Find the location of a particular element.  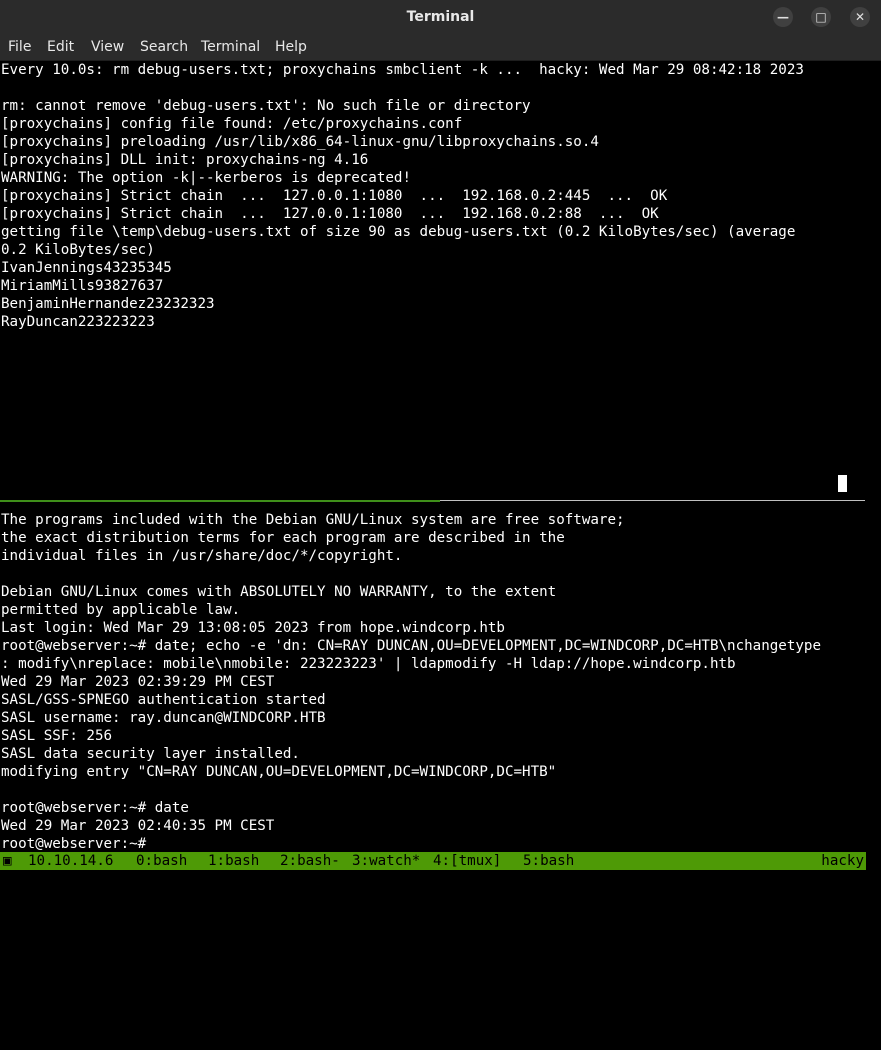

terminal-line: RayDuncan223223223 is located at coordinates (78, 322).